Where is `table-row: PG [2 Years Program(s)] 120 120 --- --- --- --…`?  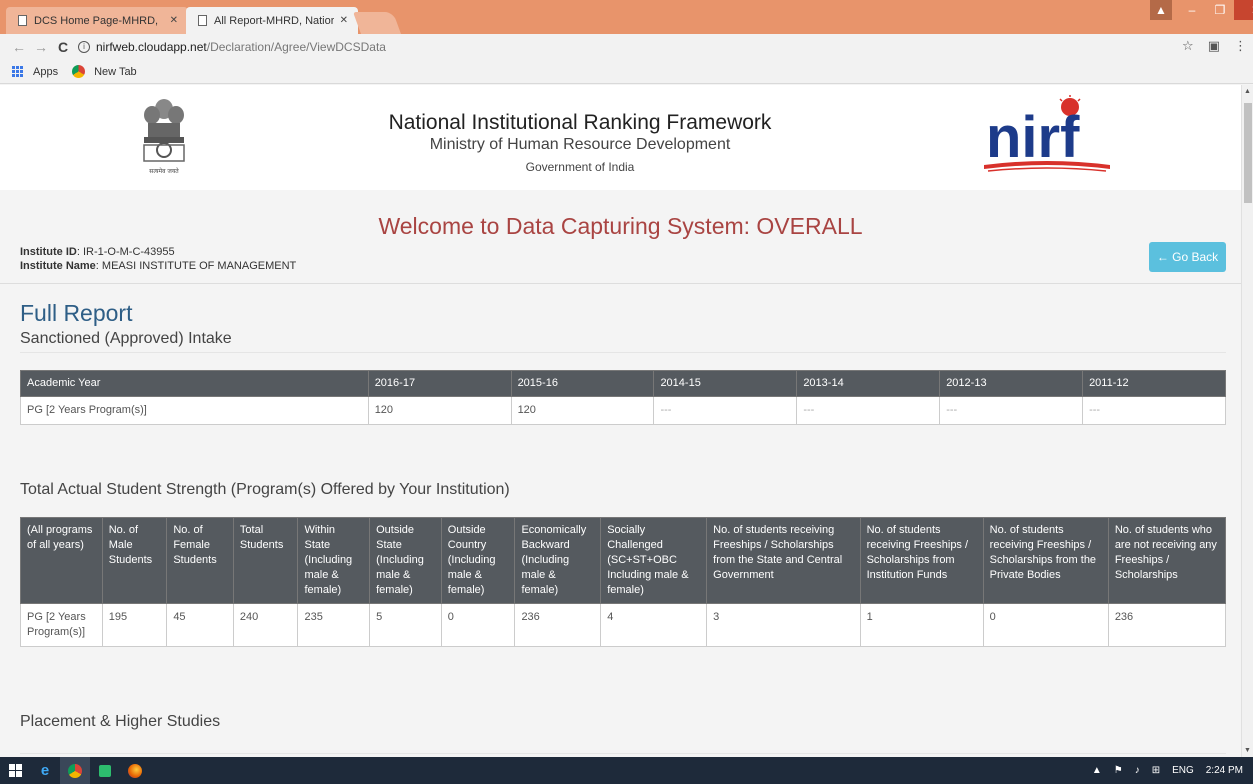 table-row: PG [2 Years Program(s)] 120 120 --- --- --- --… is located at coordinates (623, 410).